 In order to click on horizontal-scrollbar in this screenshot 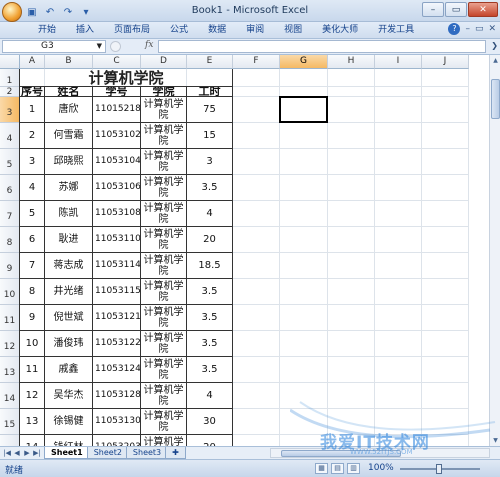, I will do `click(380, 453)`.